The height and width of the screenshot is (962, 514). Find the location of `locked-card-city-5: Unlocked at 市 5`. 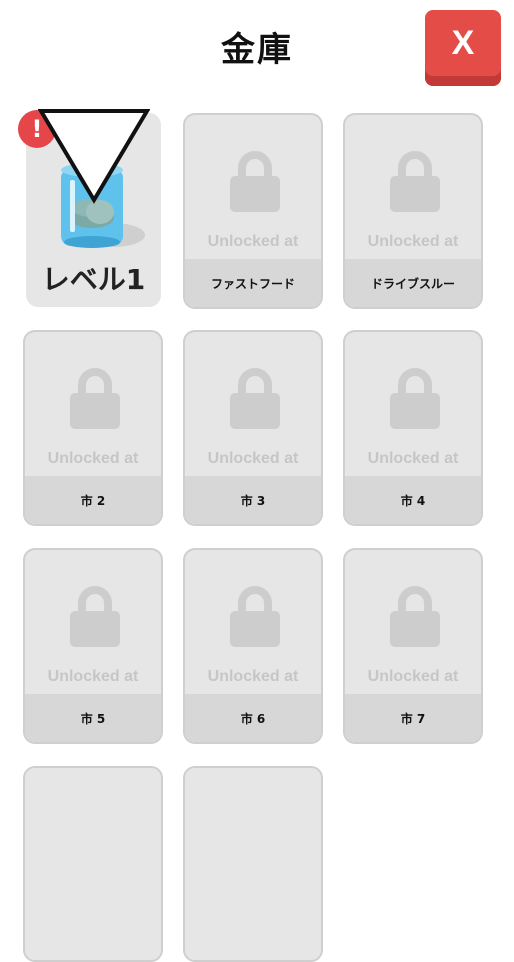

locked-card-city-5: Unlocked at 市 5 is located at coordinates (93, 646).